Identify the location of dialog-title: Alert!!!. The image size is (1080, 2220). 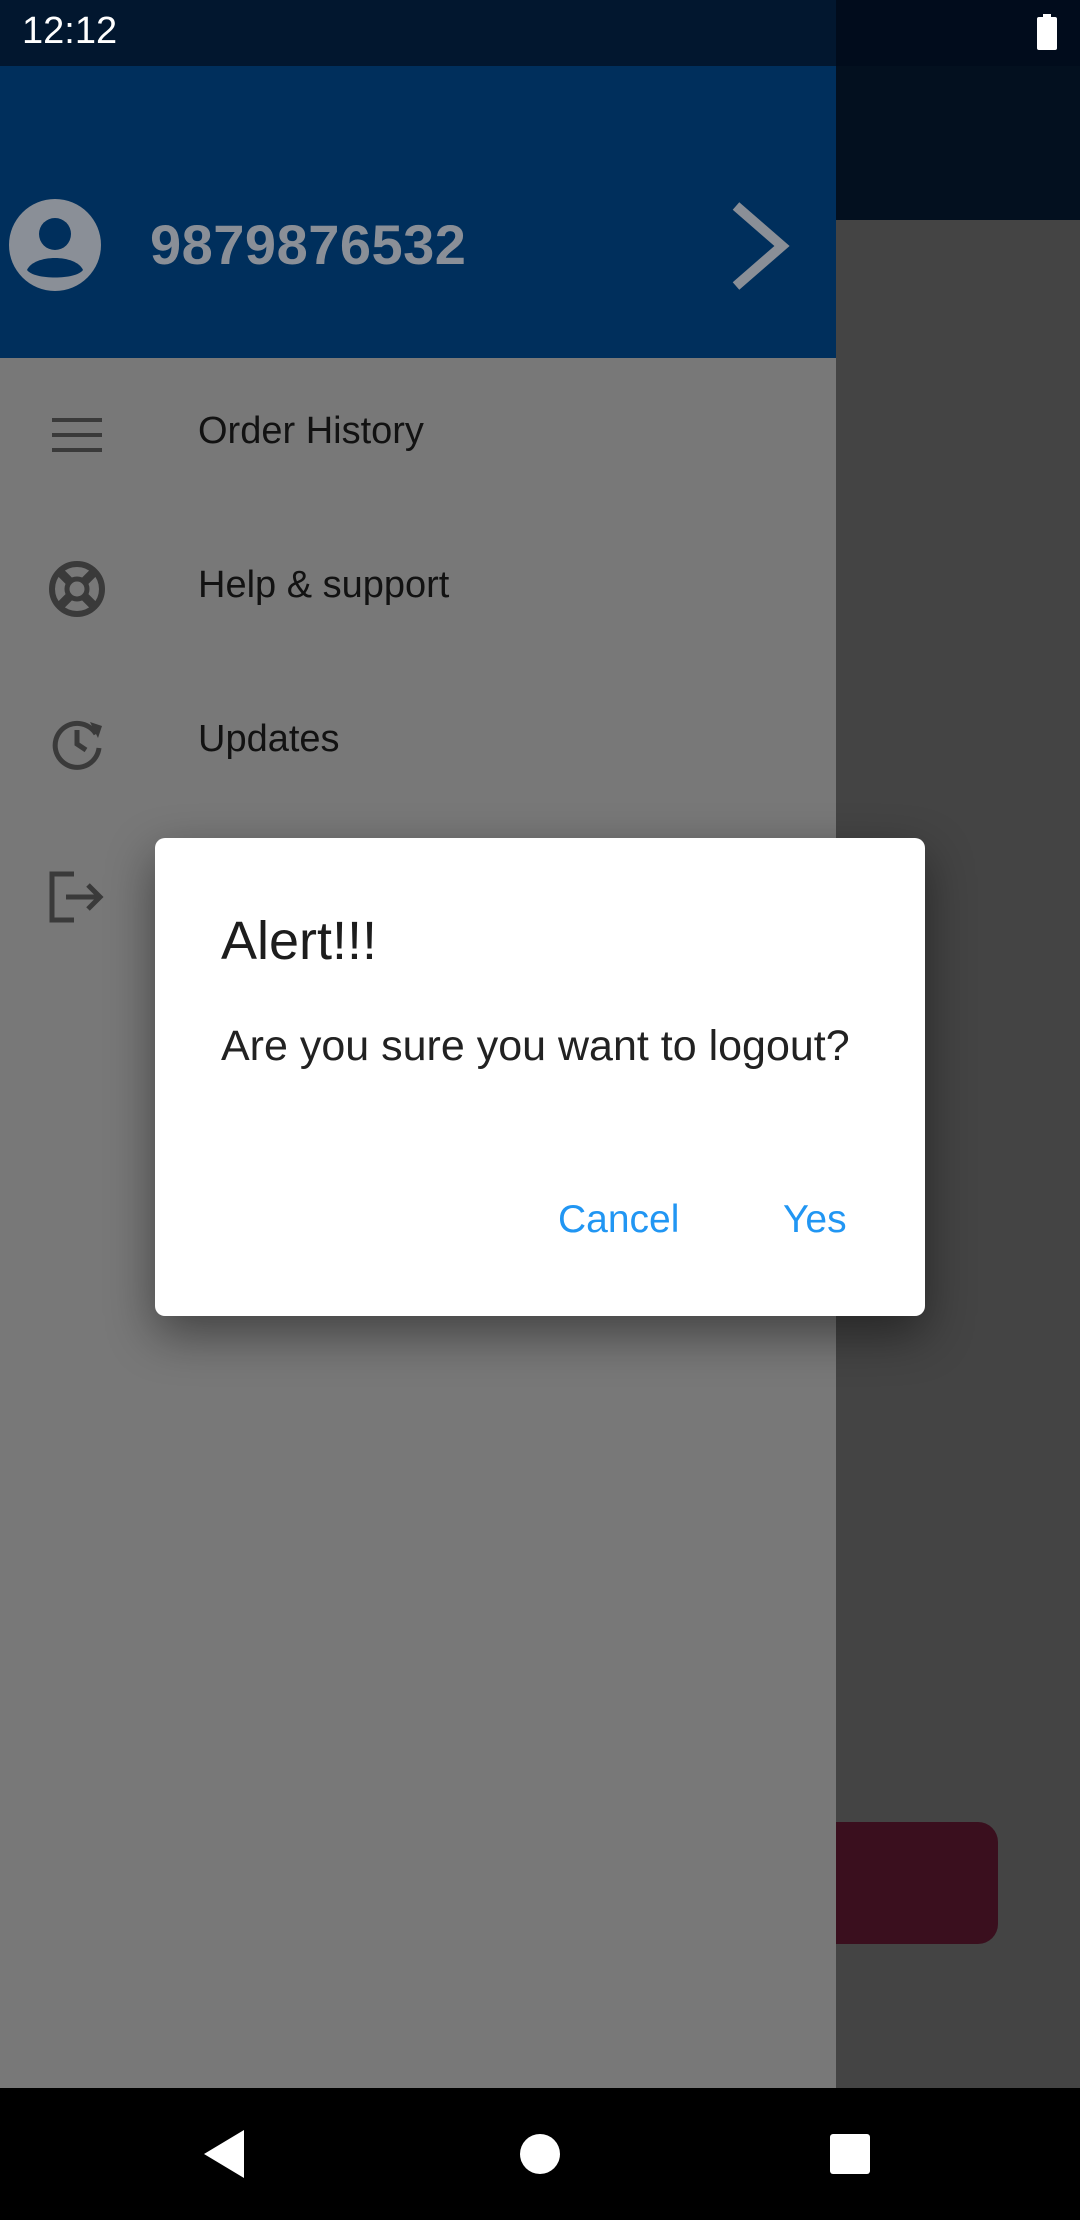
(299, 941).